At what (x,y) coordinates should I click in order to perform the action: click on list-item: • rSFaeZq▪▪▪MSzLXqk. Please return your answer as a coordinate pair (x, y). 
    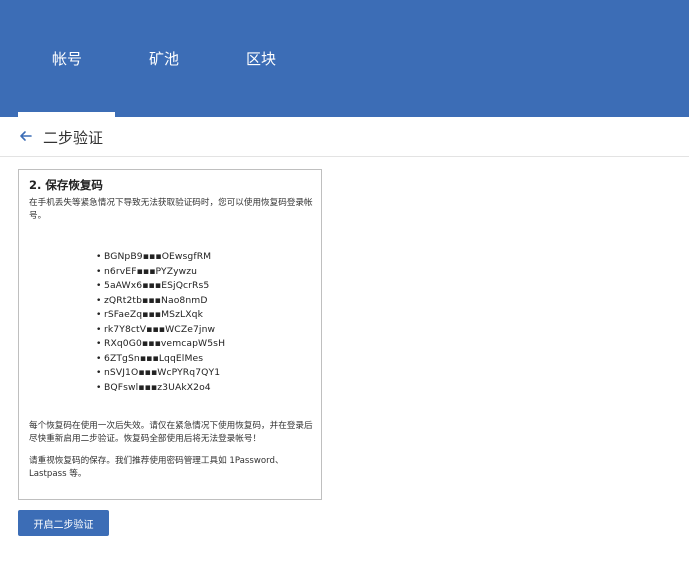
    Looking at the image, I should click on (149, 314).